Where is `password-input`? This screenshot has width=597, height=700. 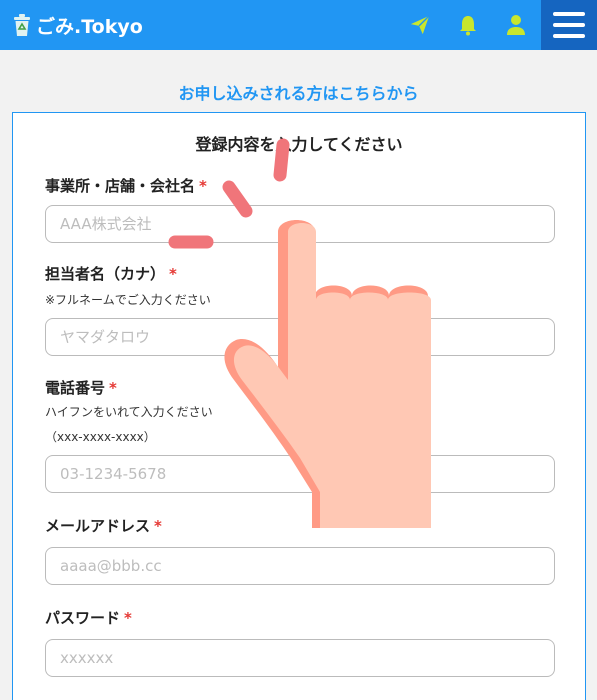 password-input is located at coordinates (300, 658).